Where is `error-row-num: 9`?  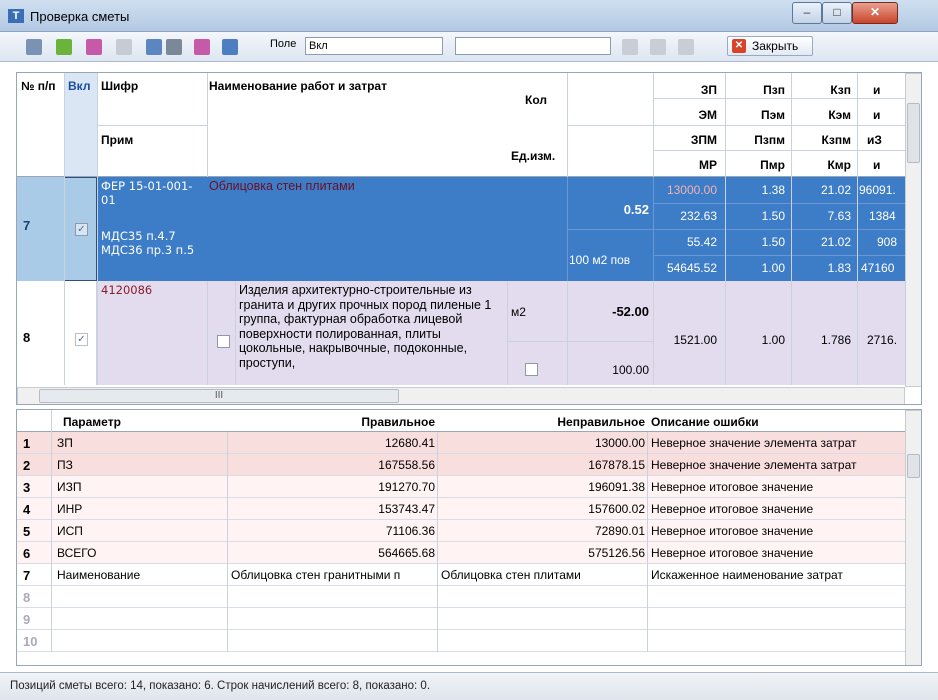
error-row-num: 9 is located at coordinates (27, 619).